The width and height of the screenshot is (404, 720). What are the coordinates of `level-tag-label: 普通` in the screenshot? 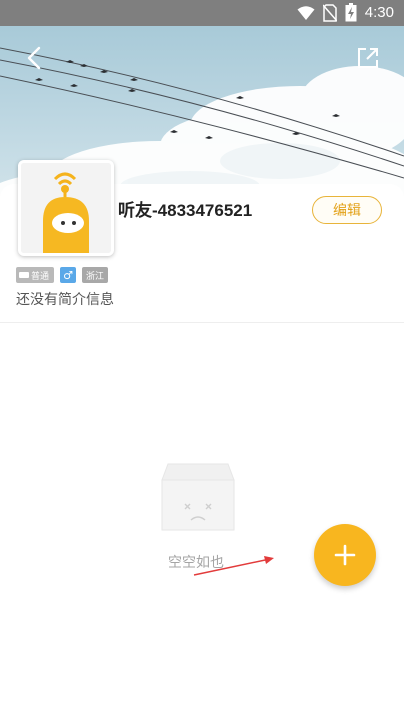 It's located at (40, 276).